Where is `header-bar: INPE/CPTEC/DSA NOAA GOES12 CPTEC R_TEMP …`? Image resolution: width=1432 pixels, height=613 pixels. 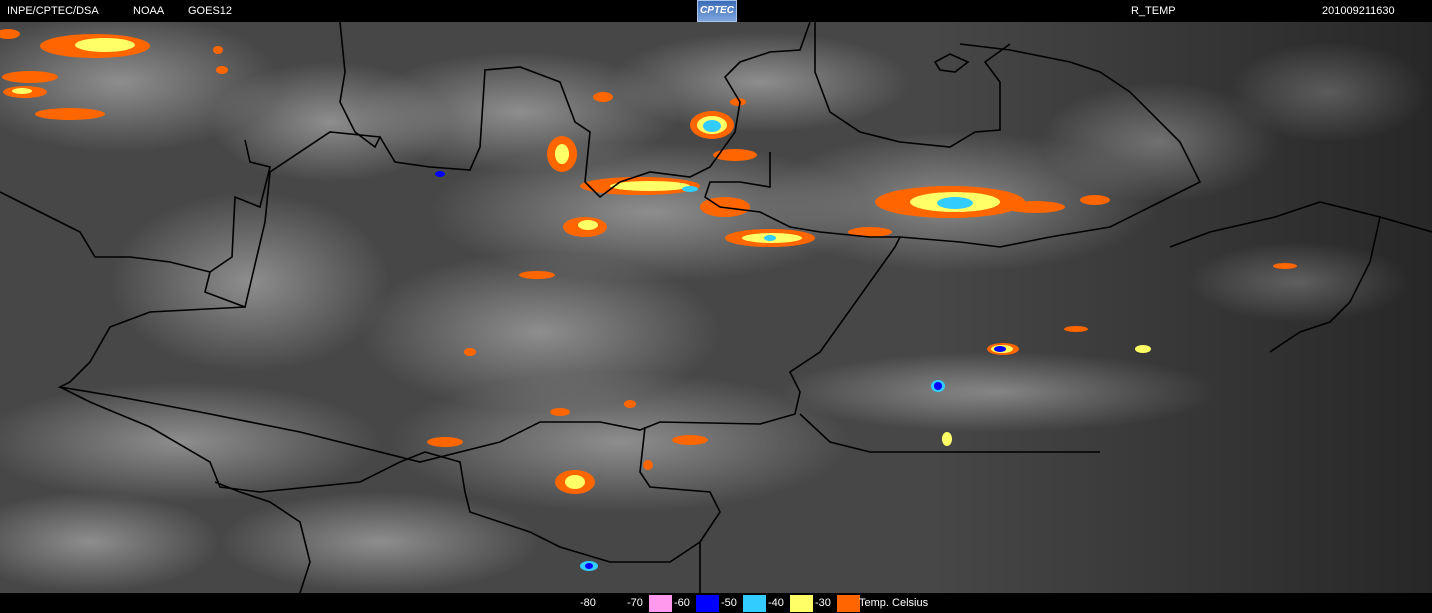 header-bar: INPE/CPTEC/DSA NOAA GOES12 CPTEC R_TEMP … is located at coordinates (716, 11).